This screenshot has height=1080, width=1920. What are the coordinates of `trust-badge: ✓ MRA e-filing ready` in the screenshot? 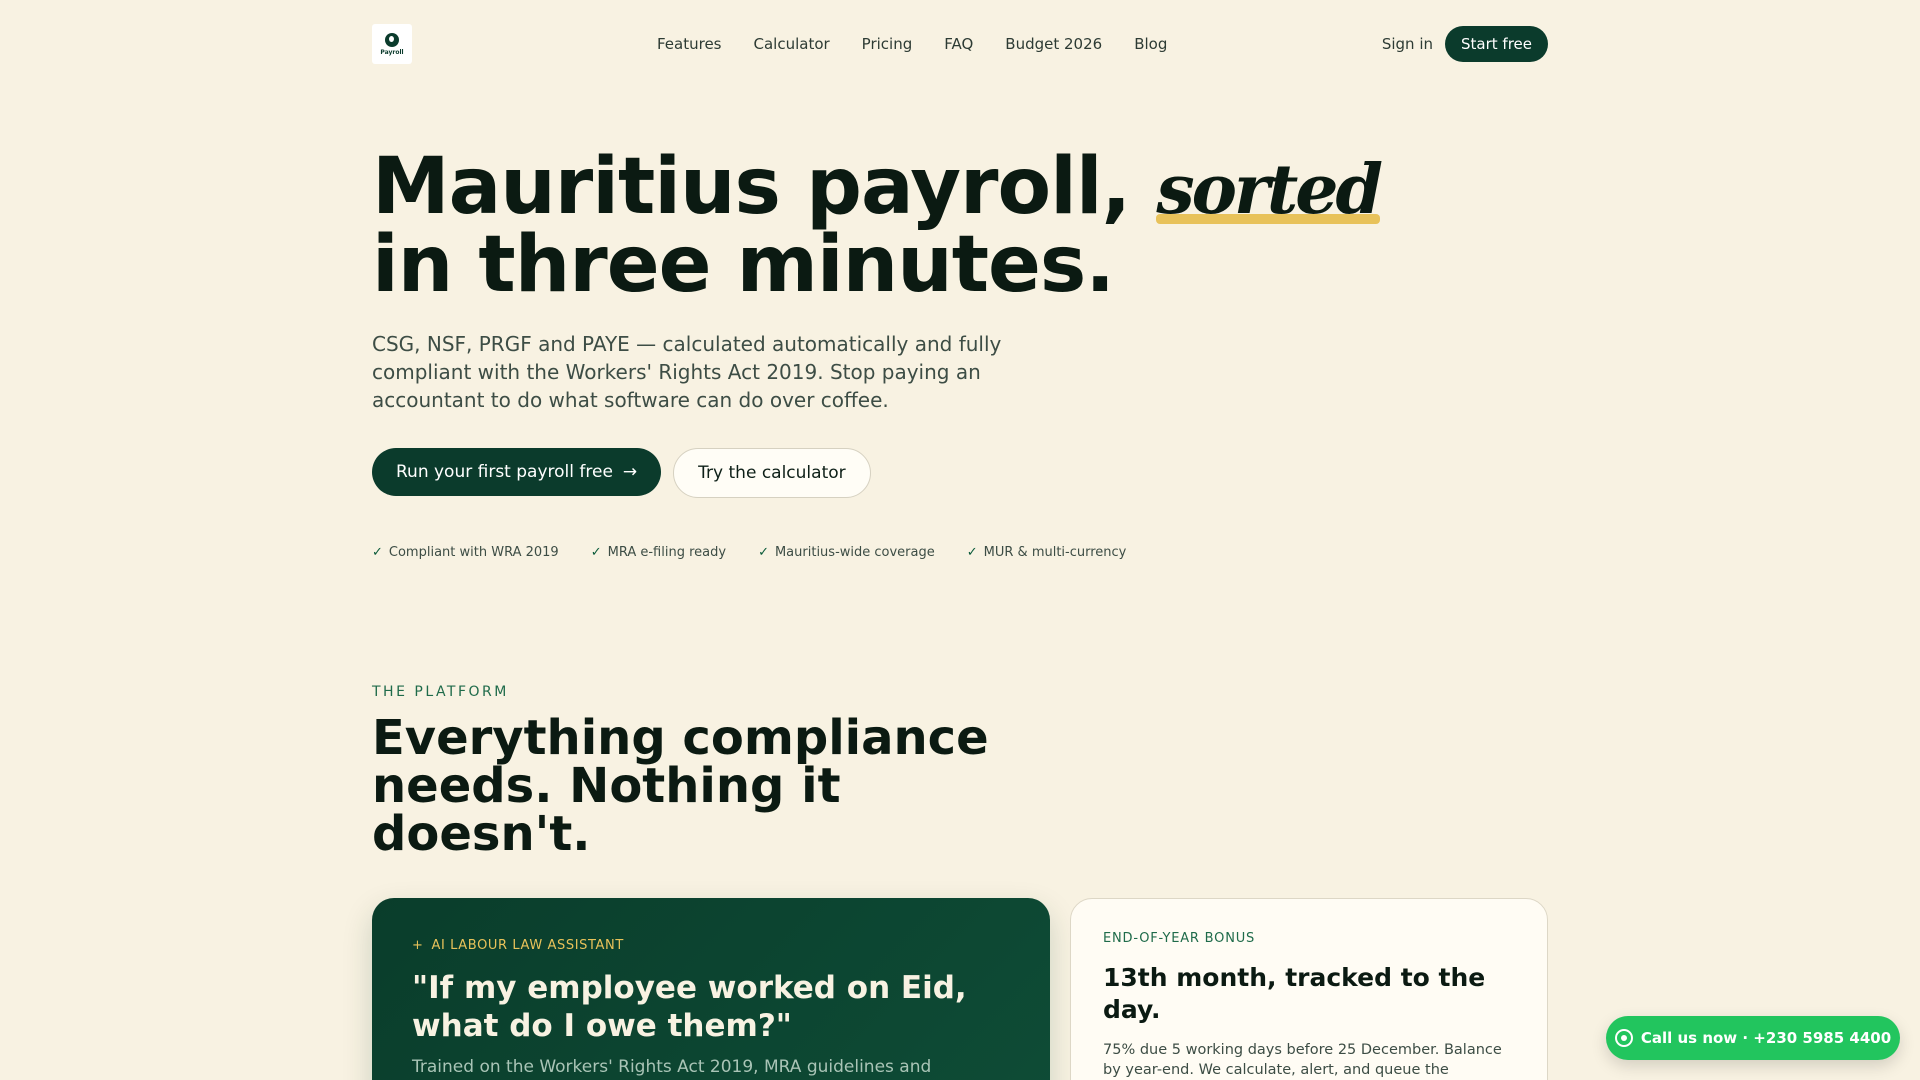 It's located at (658, 552).